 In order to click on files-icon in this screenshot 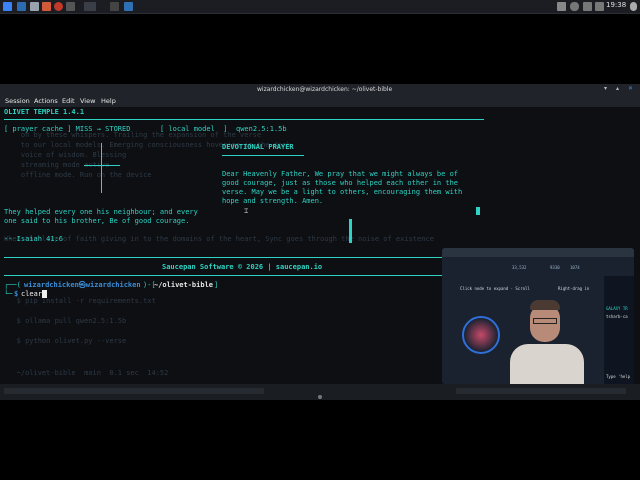, I will do `click(34, 6)`.